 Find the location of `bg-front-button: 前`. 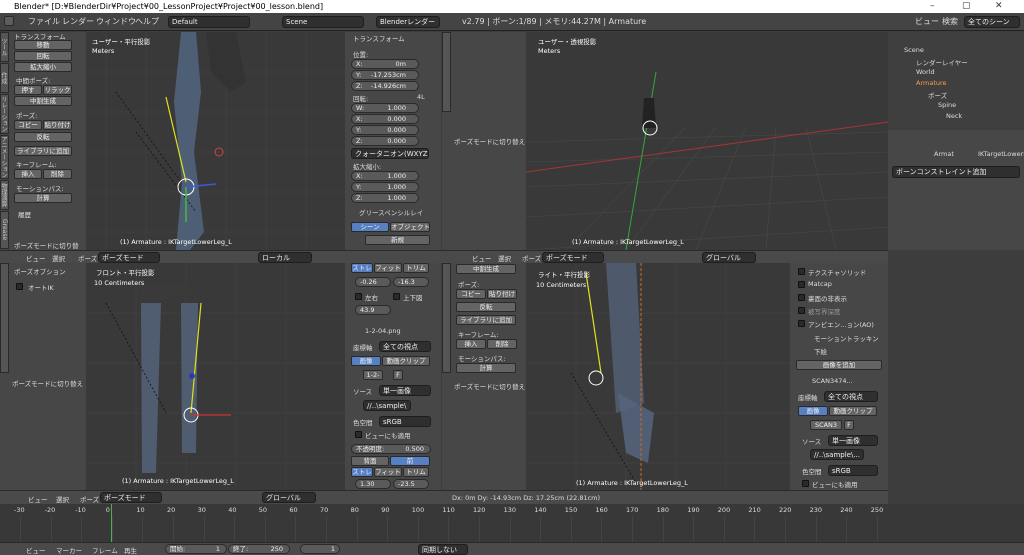

bg-front-button: 前 is located at coordinates (410, 461).